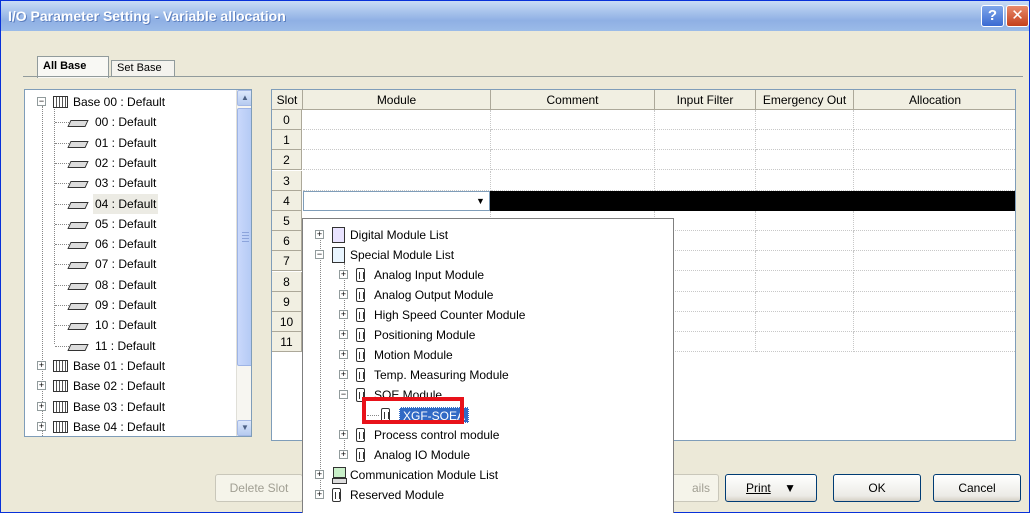 The width and height of the screenshot is (1030, 513). Describe the element at coordinates (130, 426) in the screenshot. I see `tree-base-item: + Base 04 : Default` at that location.